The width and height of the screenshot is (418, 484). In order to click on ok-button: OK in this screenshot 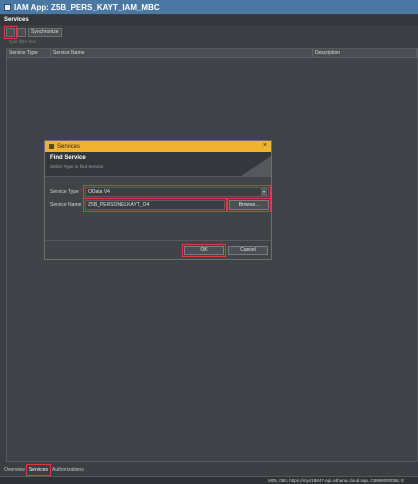, I will do `click(204, 250)`.